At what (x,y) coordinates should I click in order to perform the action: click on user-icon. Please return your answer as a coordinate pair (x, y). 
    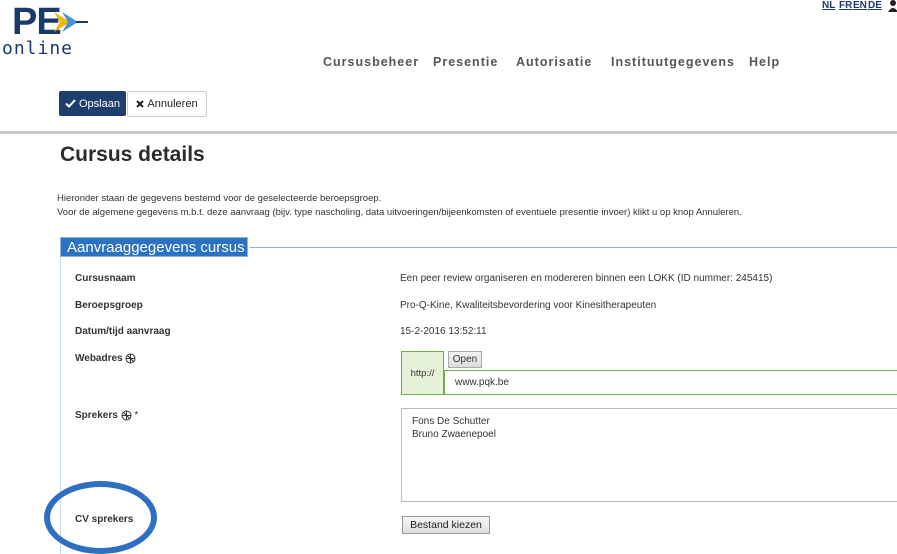
    Looking at the image, I should click on (892, 6).